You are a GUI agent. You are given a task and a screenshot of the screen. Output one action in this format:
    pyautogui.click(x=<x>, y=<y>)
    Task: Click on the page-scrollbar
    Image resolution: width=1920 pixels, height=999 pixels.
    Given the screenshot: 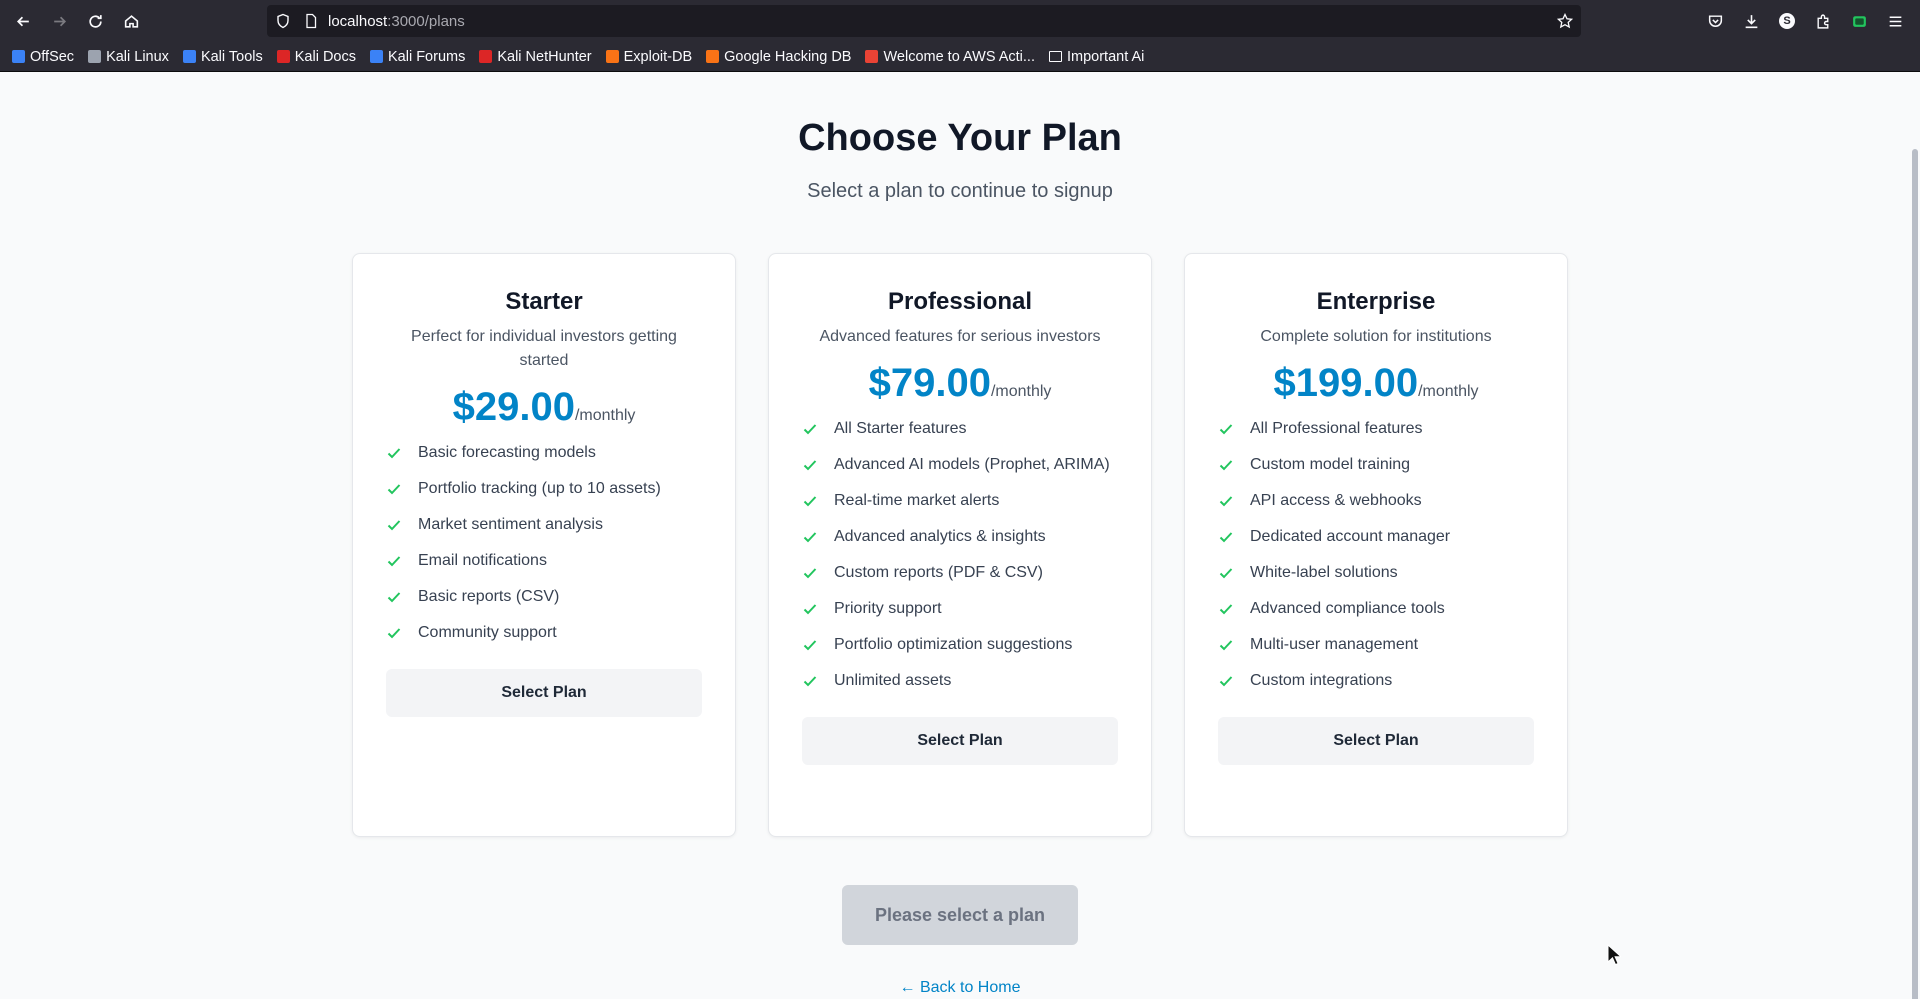 What is the action you would take?
    pyautogui.click(x=1915, y=574)
    